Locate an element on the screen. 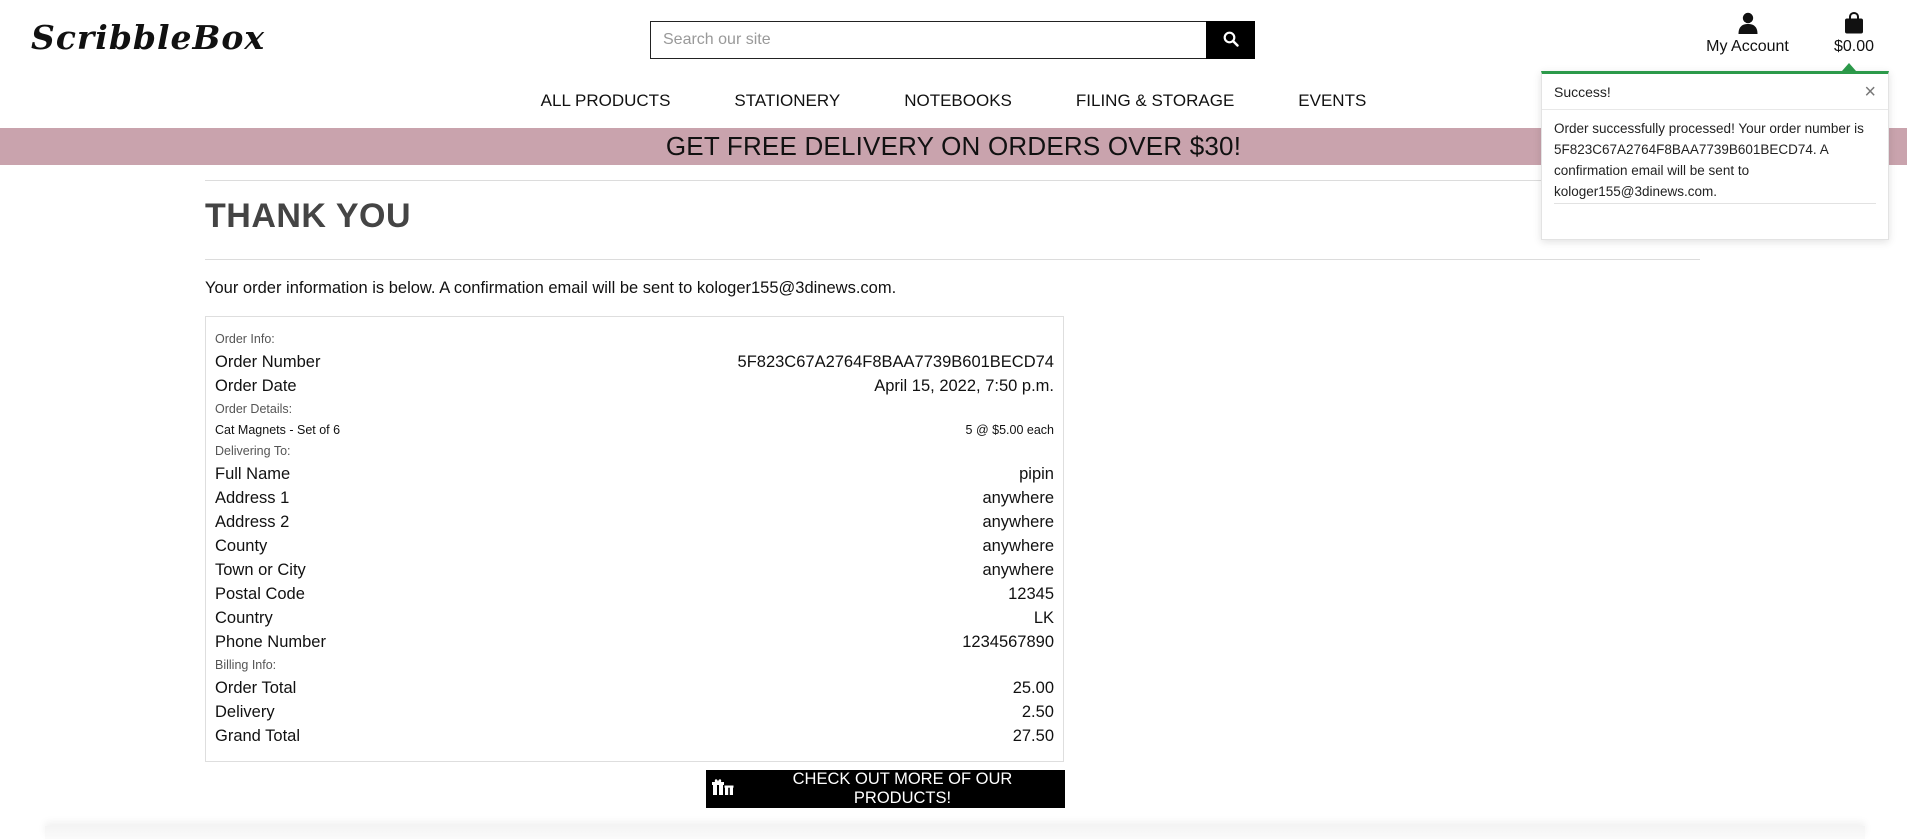 The width and height of the screenshot is (1907, 839). town-row: Town or City anywhere is located at coordinates (634, 570).